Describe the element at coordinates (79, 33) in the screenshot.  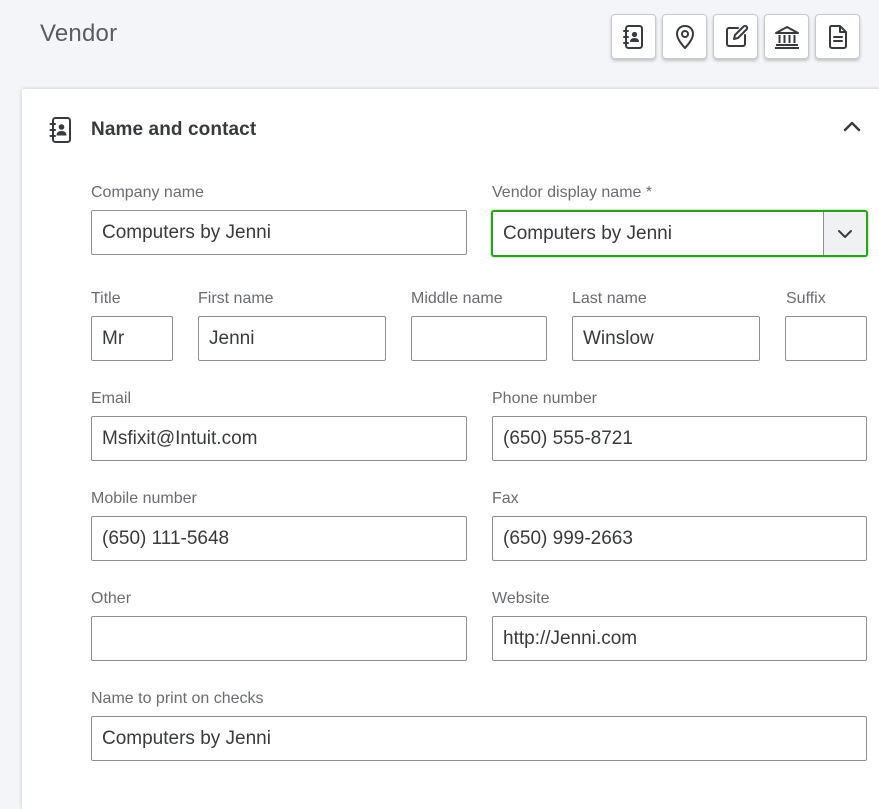
I see `page-title: Vendor` at that location.